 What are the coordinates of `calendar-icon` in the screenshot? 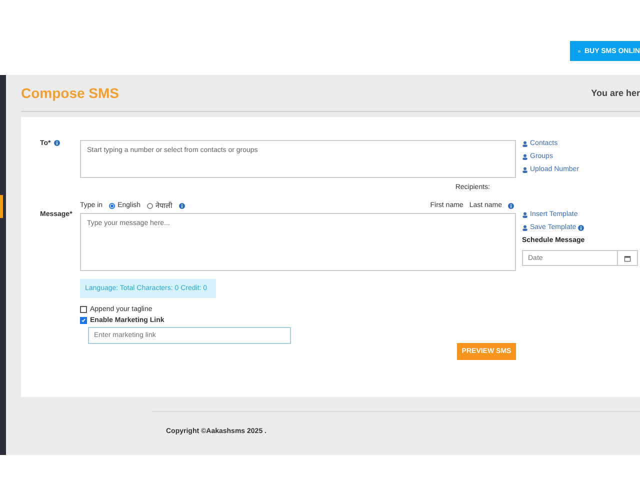 It's located at (627, 258).